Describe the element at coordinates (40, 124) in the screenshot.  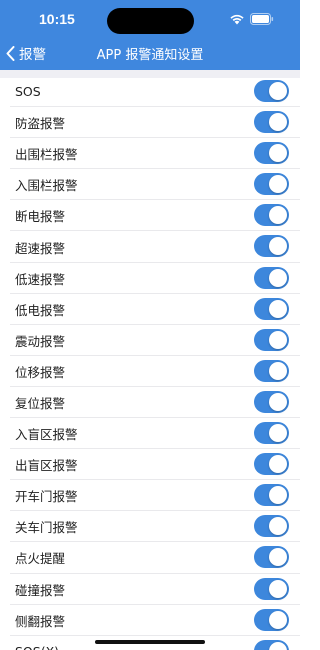
I see `alarm-label: 防盗报警` at that location.